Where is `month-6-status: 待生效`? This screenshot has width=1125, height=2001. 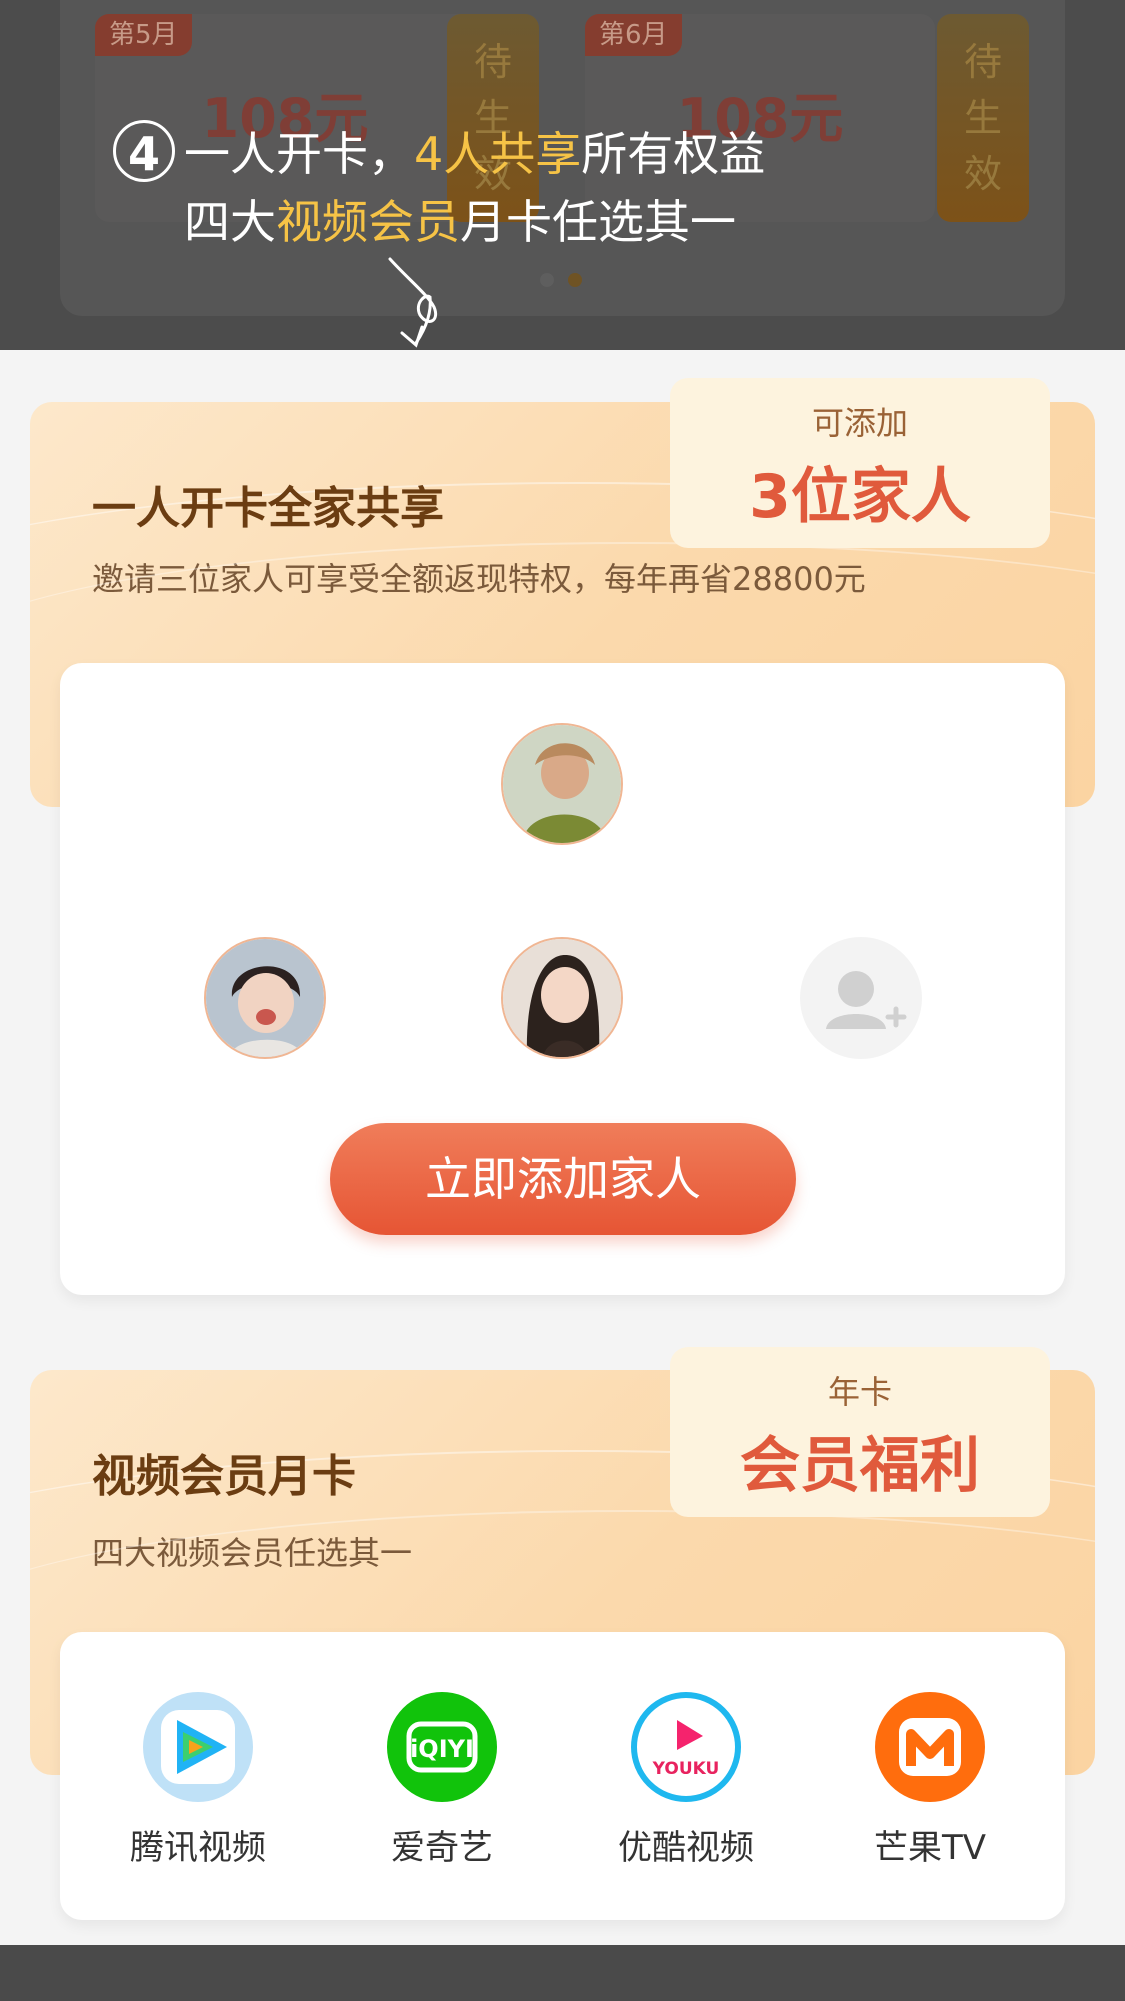
month-6-status: 待生效 is located at coordinates (983, 118).